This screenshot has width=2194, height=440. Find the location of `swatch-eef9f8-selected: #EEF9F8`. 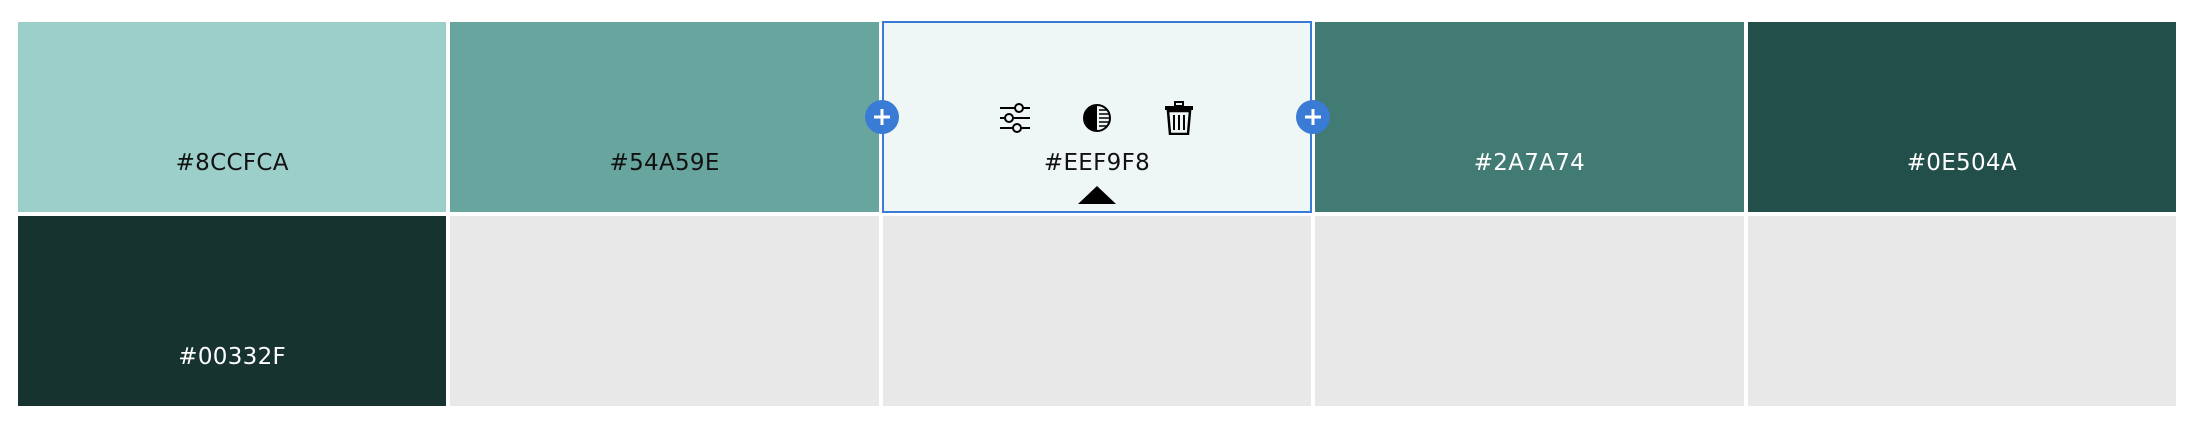

swatch-eef9f8-selected: #EEF9F8 is located at coordinates (1097, 117).